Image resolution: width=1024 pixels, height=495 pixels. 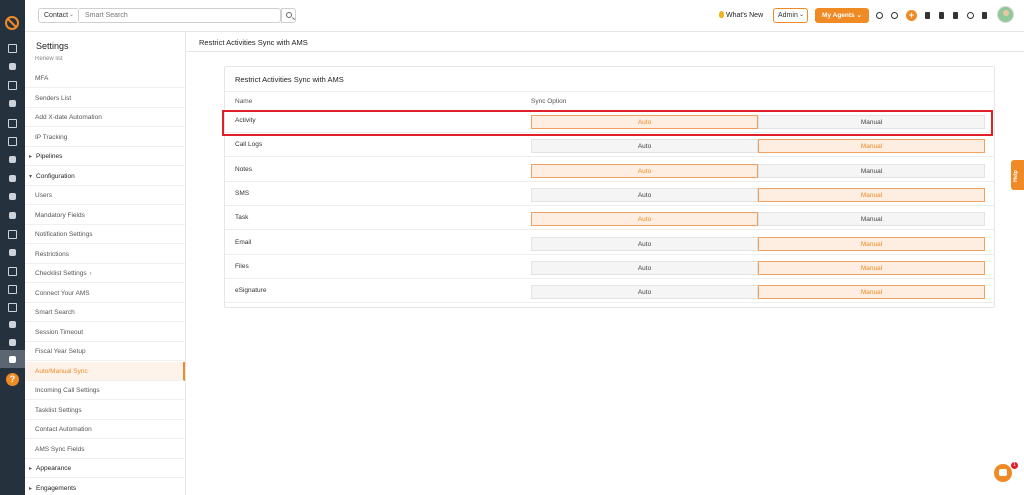 I want to click on sidebar-item-label: Mandatory Fields, so click(x=60, y=215).